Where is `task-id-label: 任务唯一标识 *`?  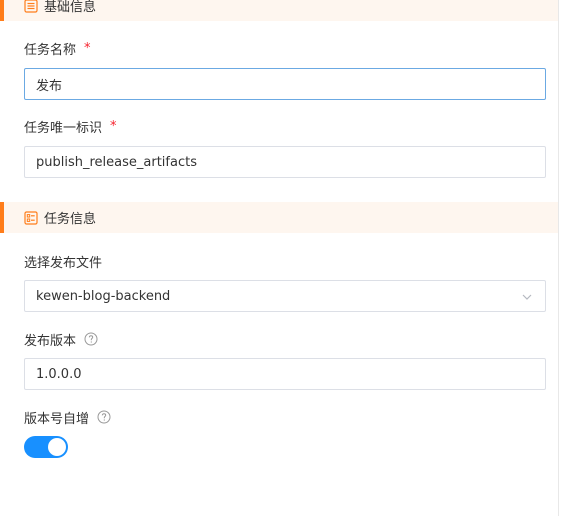
task-id-label: 任务唯一标识 * is located at coordinates (70, 126).